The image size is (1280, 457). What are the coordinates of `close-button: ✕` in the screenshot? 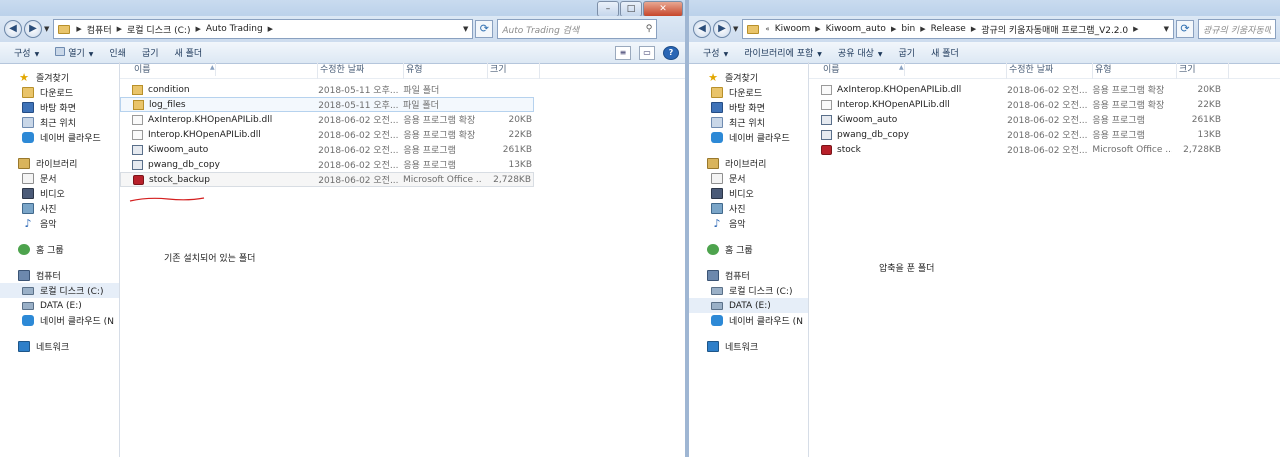 It's located at (663, 9).